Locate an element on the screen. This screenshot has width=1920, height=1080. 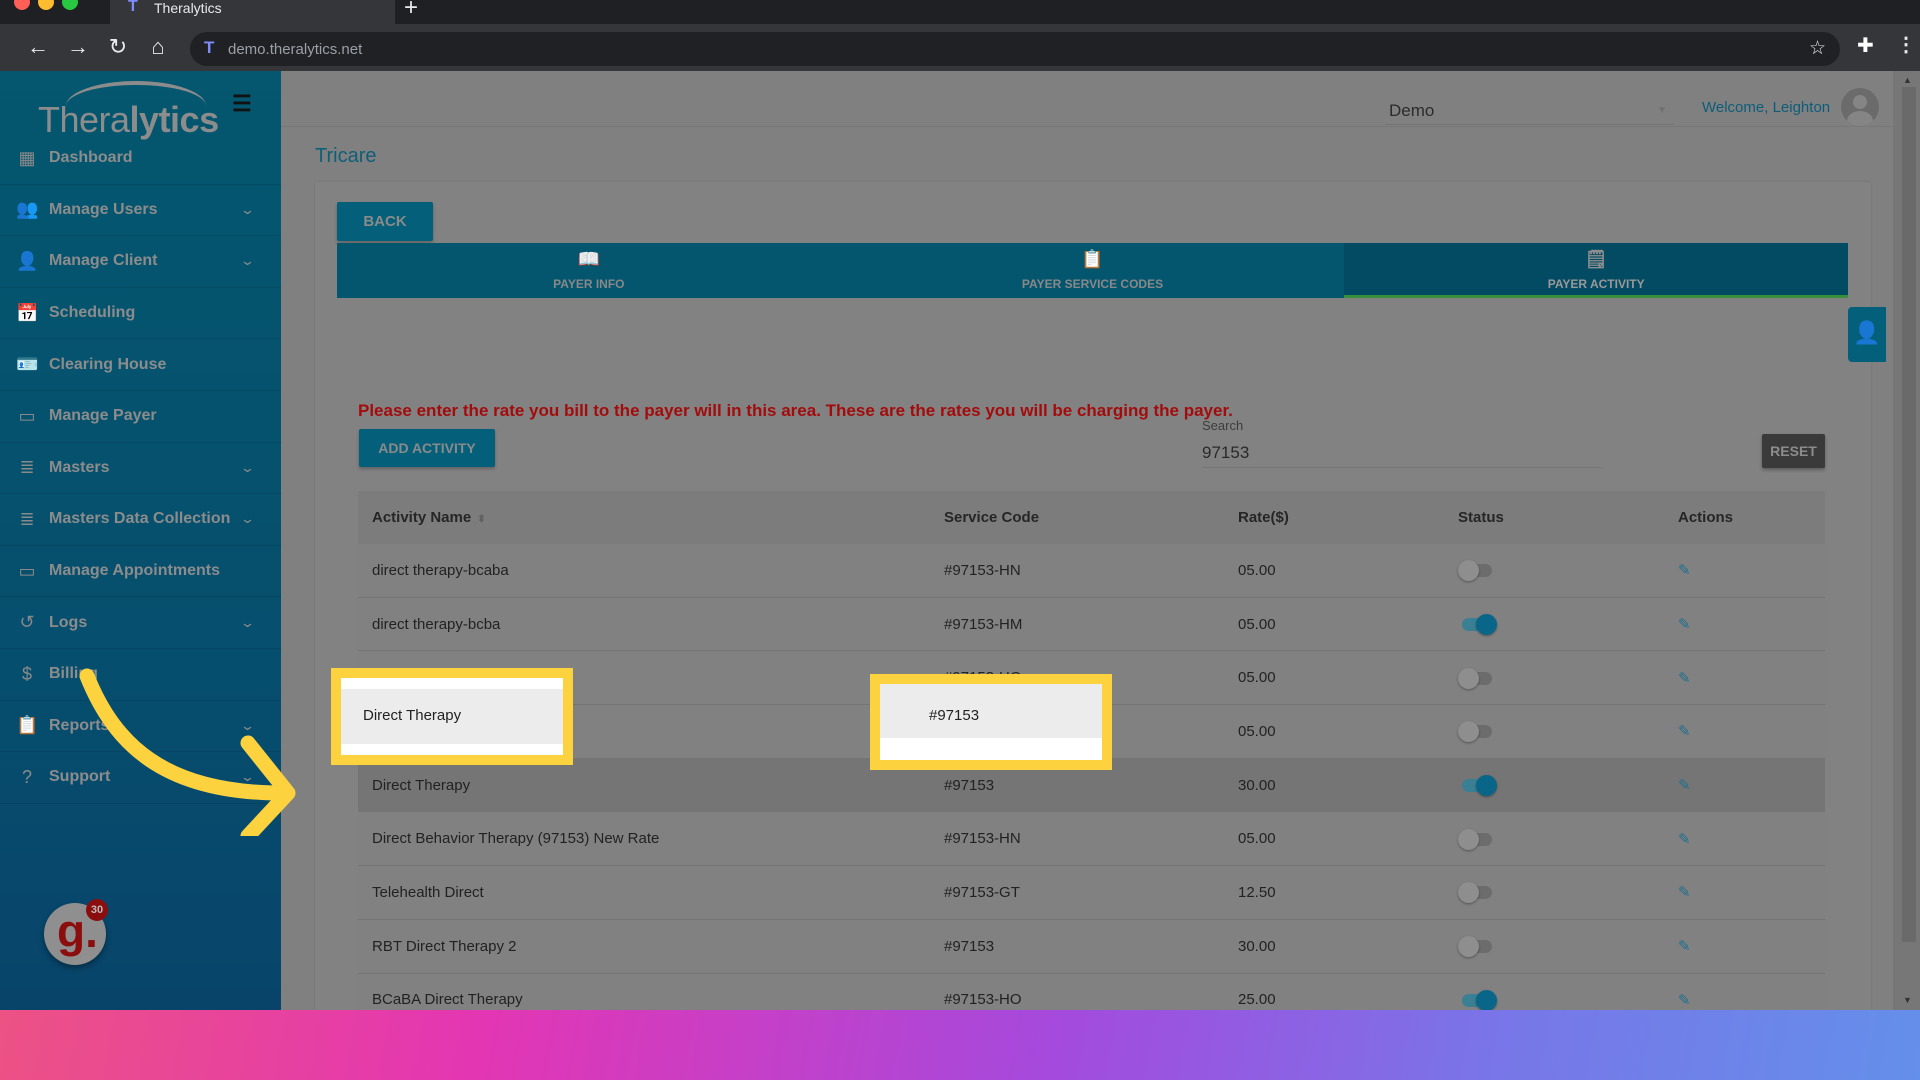
favicon-icon: T is located at coordinates (133, 7).